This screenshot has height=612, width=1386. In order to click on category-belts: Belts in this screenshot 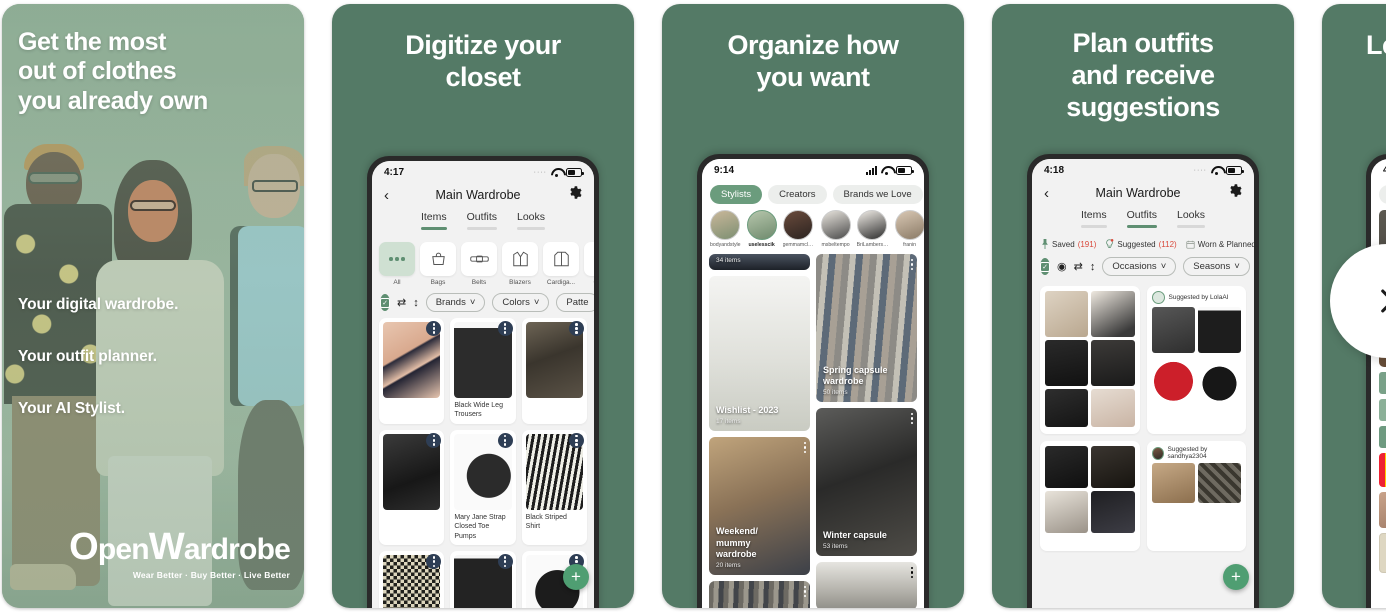, I will do `click(479, 264)`.